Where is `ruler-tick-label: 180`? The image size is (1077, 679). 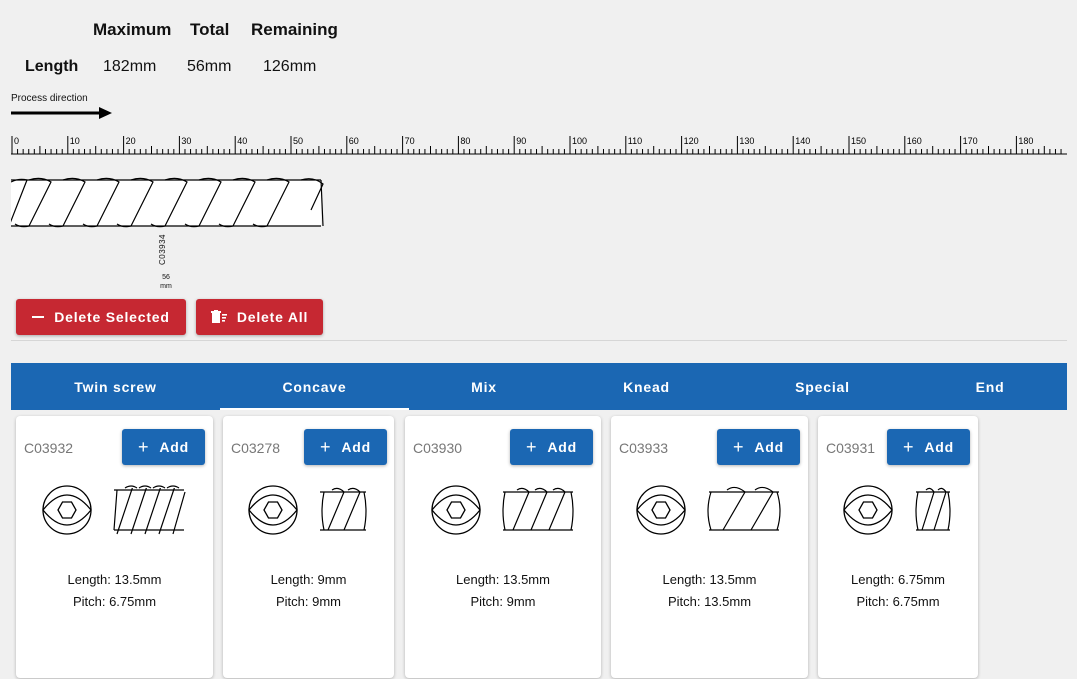 ruler-tick-label: 180 is located at coordinates (1025, 141).